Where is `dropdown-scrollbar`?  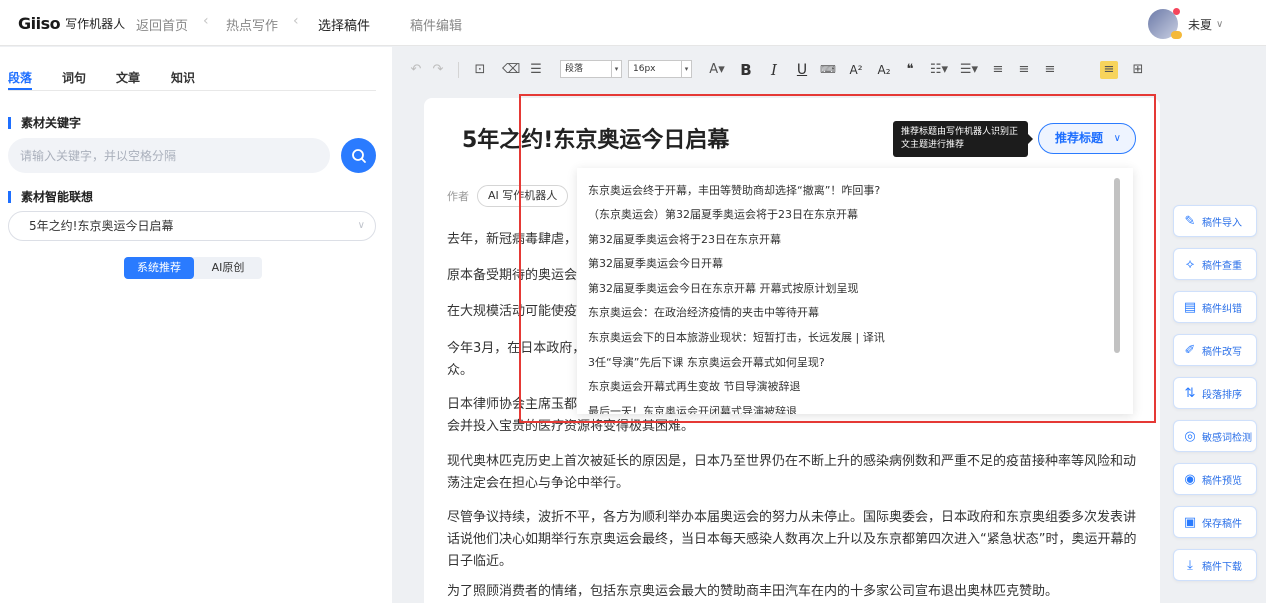
dropdown-scrollbar is located at coordinates (1117, 265).